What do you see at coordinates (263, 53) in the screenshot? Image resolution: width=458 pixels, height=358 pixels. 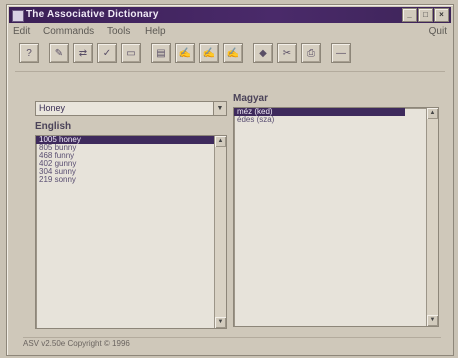 I see `eye-icon: ◆` at bounding box center [263, 53].